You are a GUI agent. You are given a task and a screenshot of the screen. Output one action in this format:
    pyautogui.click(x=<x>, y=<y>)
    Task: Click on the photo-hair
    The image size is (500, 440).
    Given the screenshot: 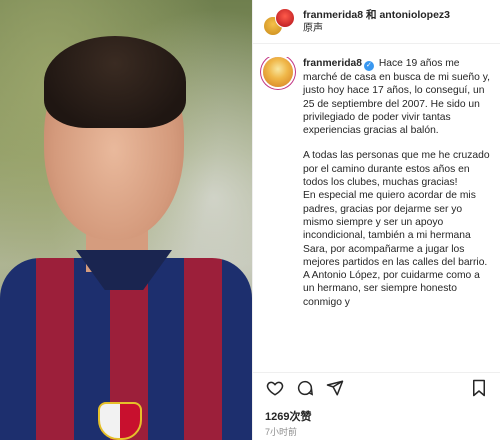 What is the action you would take?
    pyautogui.click(x=115, y=82)
    